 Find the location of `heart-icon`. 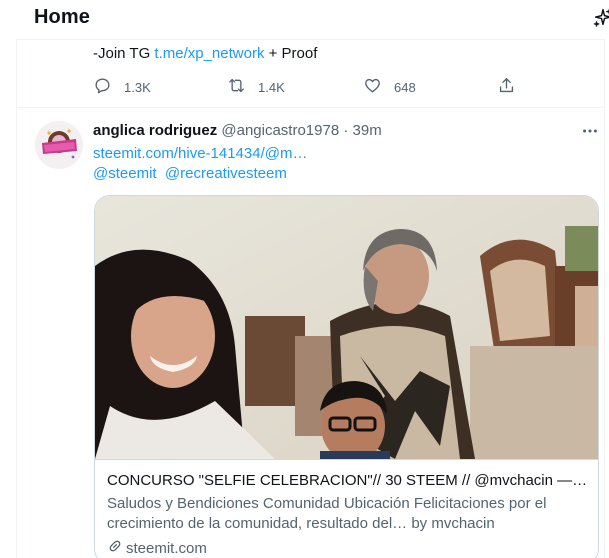

heart-icon is located at coordinates (372, 87).